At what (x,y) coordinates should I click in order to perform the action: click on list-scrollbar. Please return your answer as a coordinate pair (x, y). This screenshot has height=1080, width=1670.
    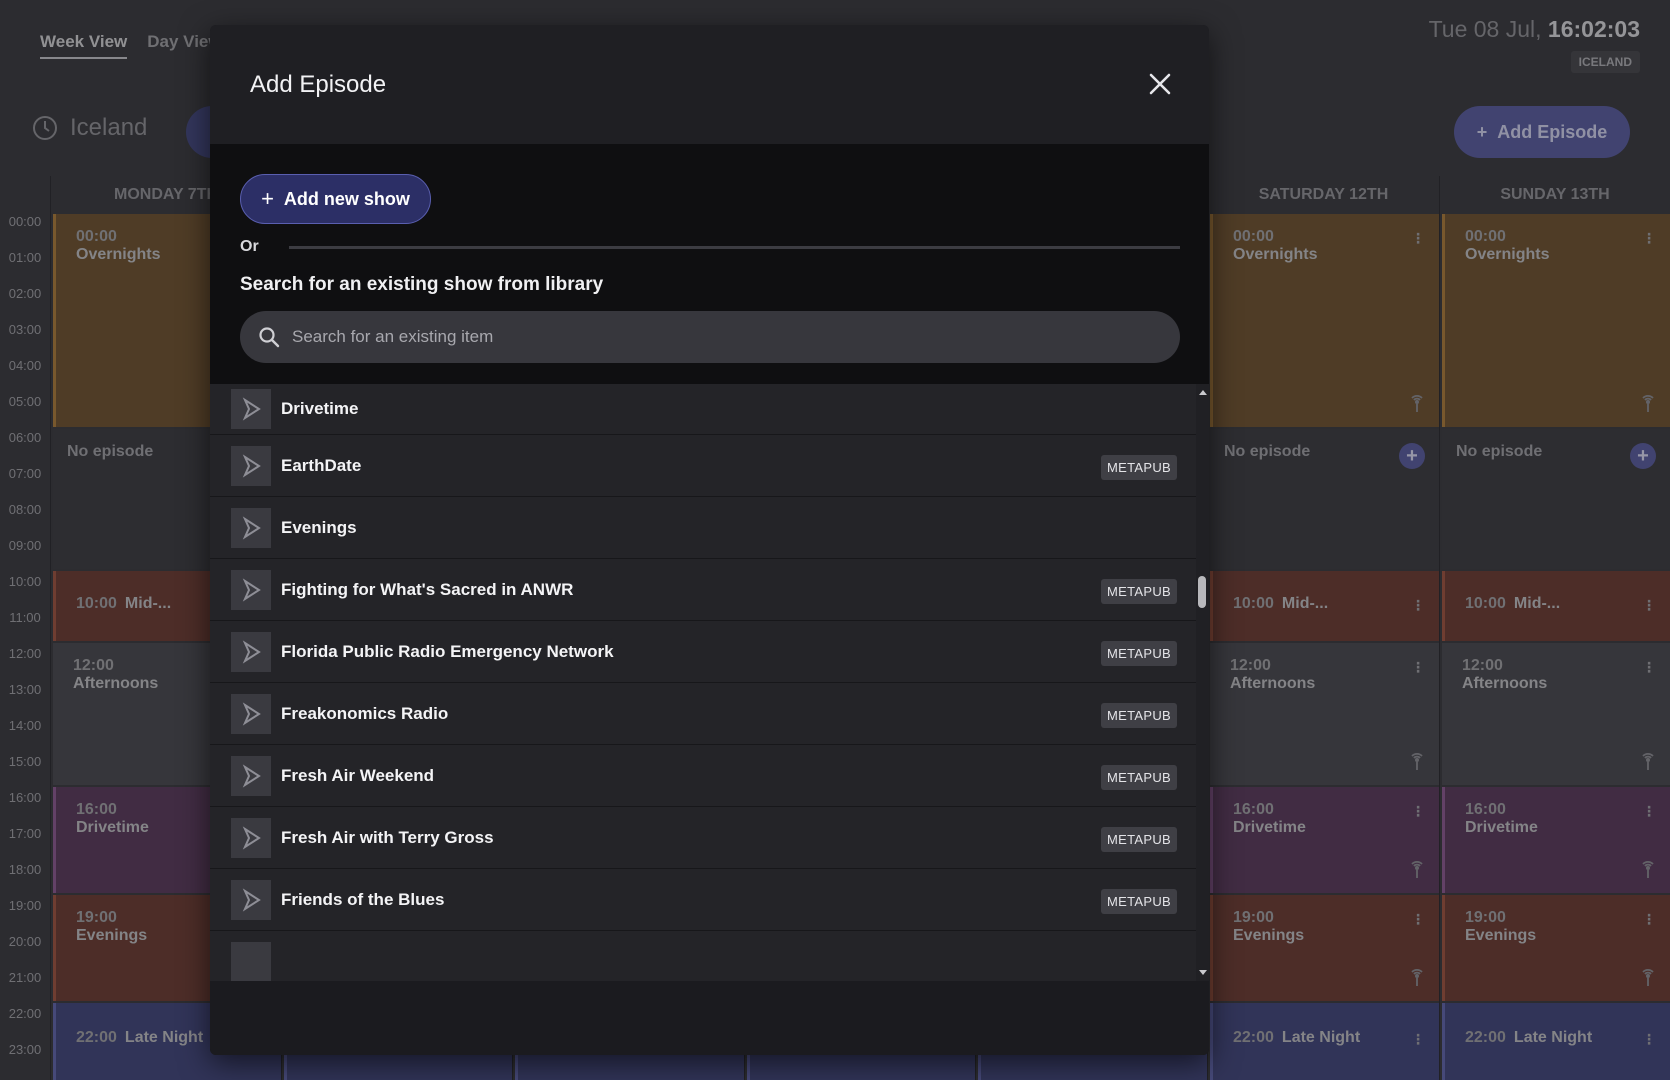
    Looking at the image, I should click on (1202, 682).